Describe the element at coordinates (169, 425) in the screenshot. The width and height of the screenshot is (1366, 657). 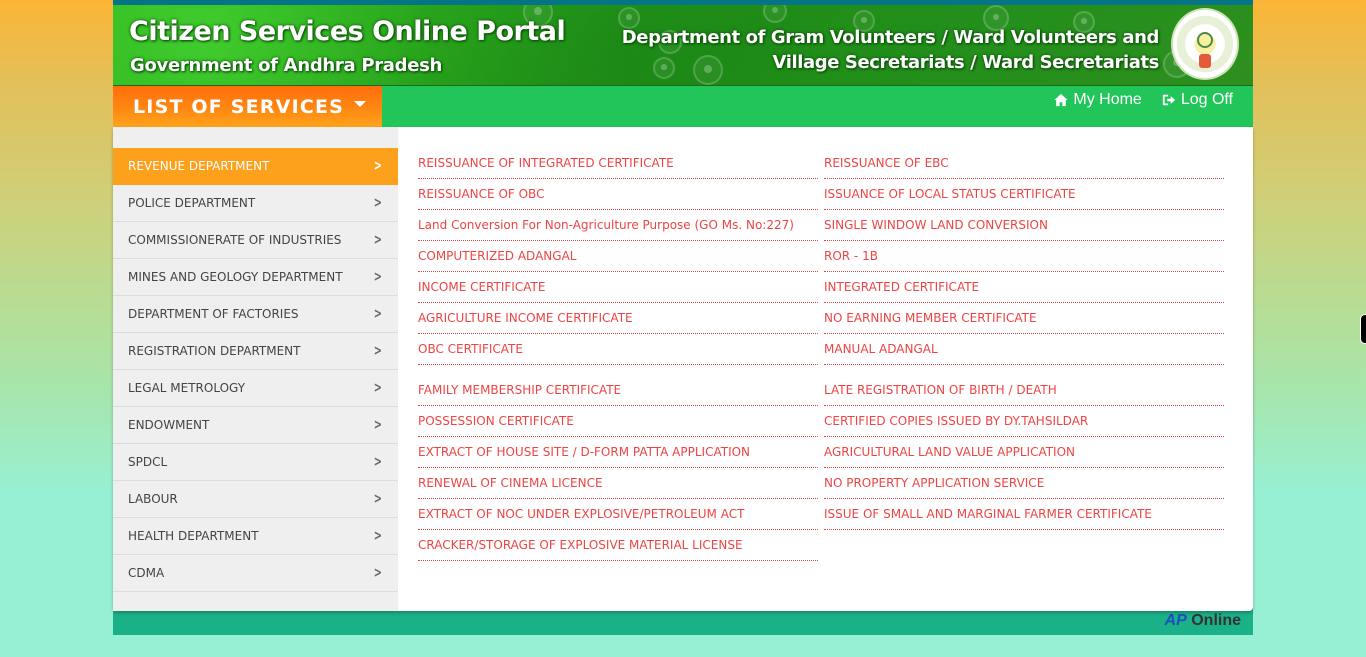
I see `sidebar-item-label: ENDOWMENT` at that location.